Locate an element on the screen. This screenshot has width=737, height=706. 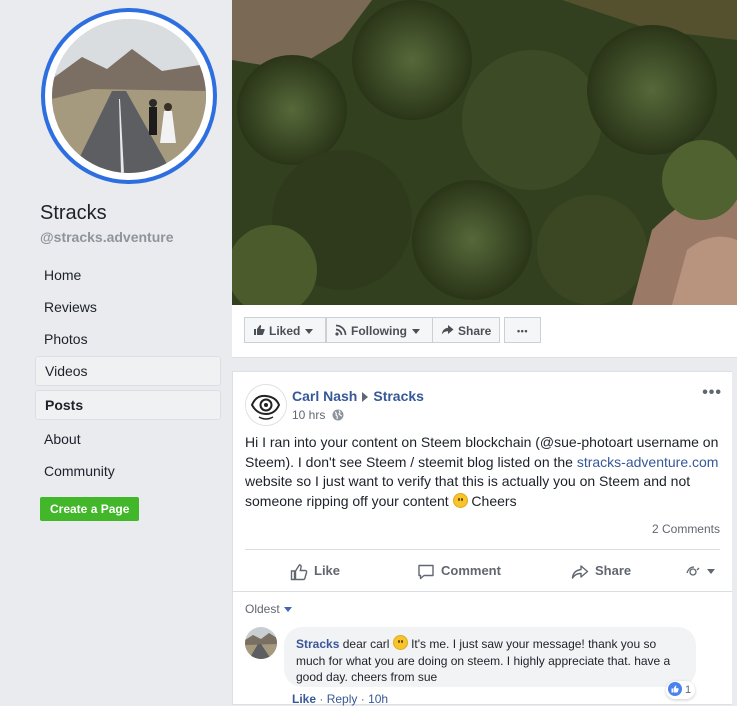
sidebar-item-label: Community is located at coordinates (79, 471).